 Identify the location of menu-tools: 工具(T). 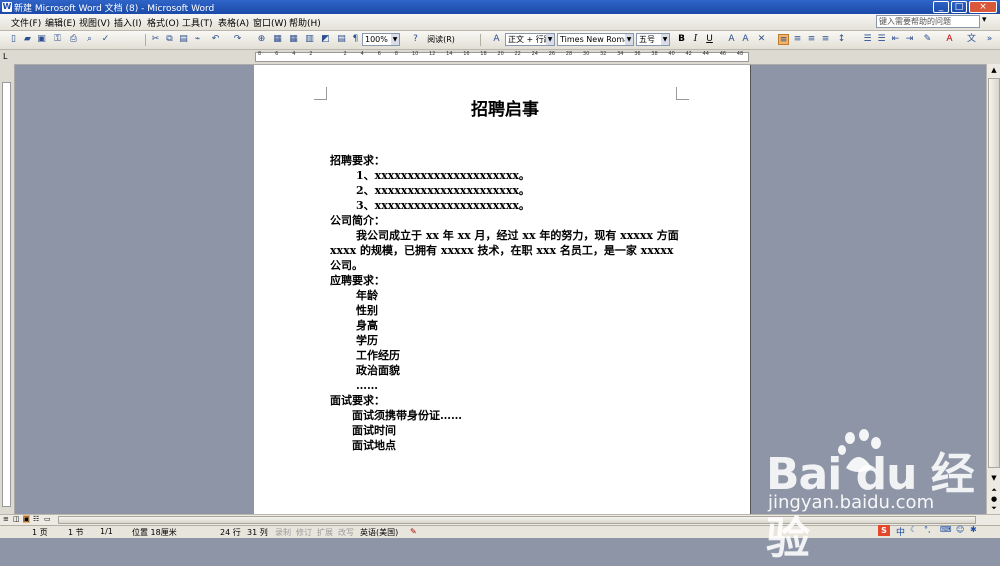
(197, 22).